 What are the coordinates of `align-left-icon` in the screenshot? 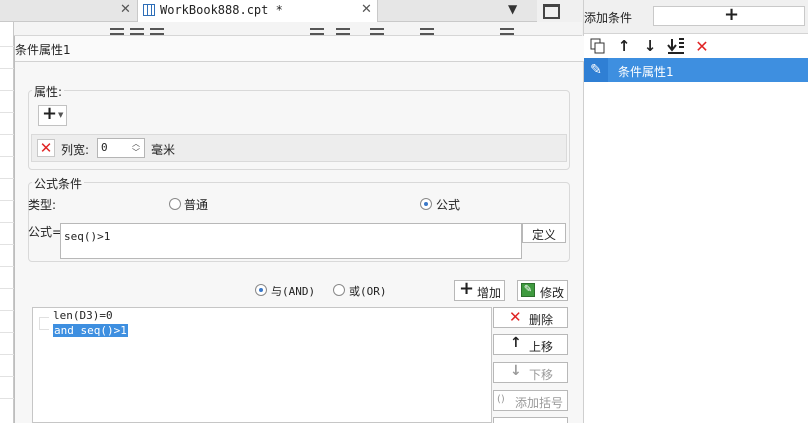 It's located at (117, 31).